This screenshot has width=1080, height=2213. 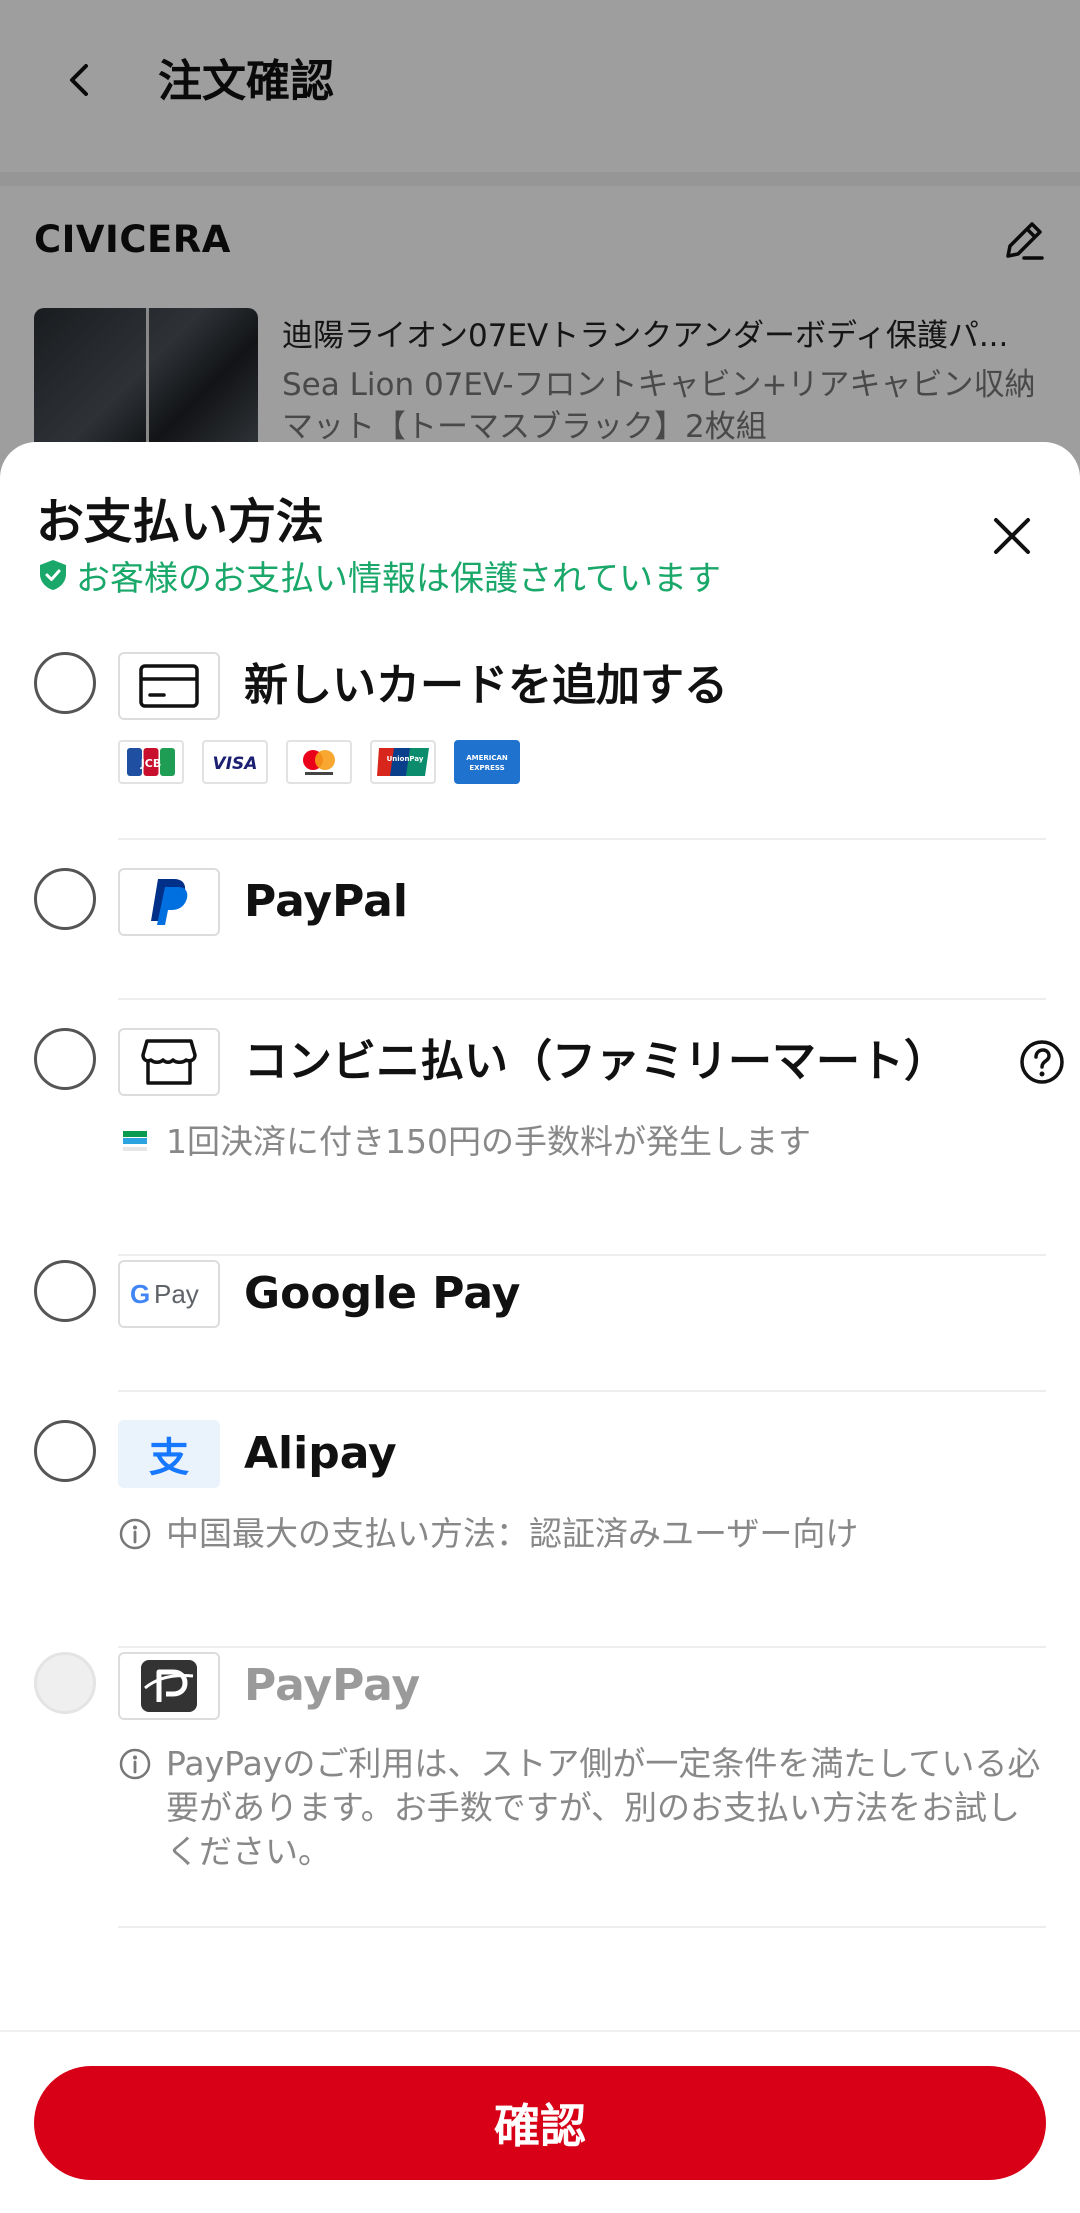 I want to click on google-pay-icon: G Pay, so click(x=164, y=1294).